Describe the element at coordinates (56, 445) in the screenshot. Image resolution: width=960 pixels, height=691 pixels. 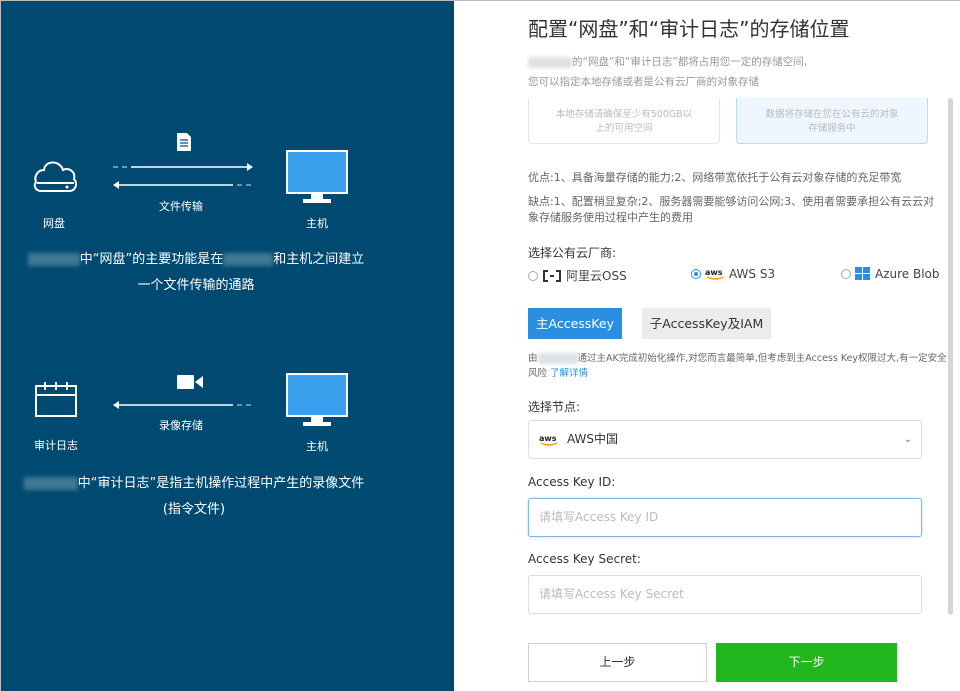
I see `audit-log-label: 审计日志` at that location.